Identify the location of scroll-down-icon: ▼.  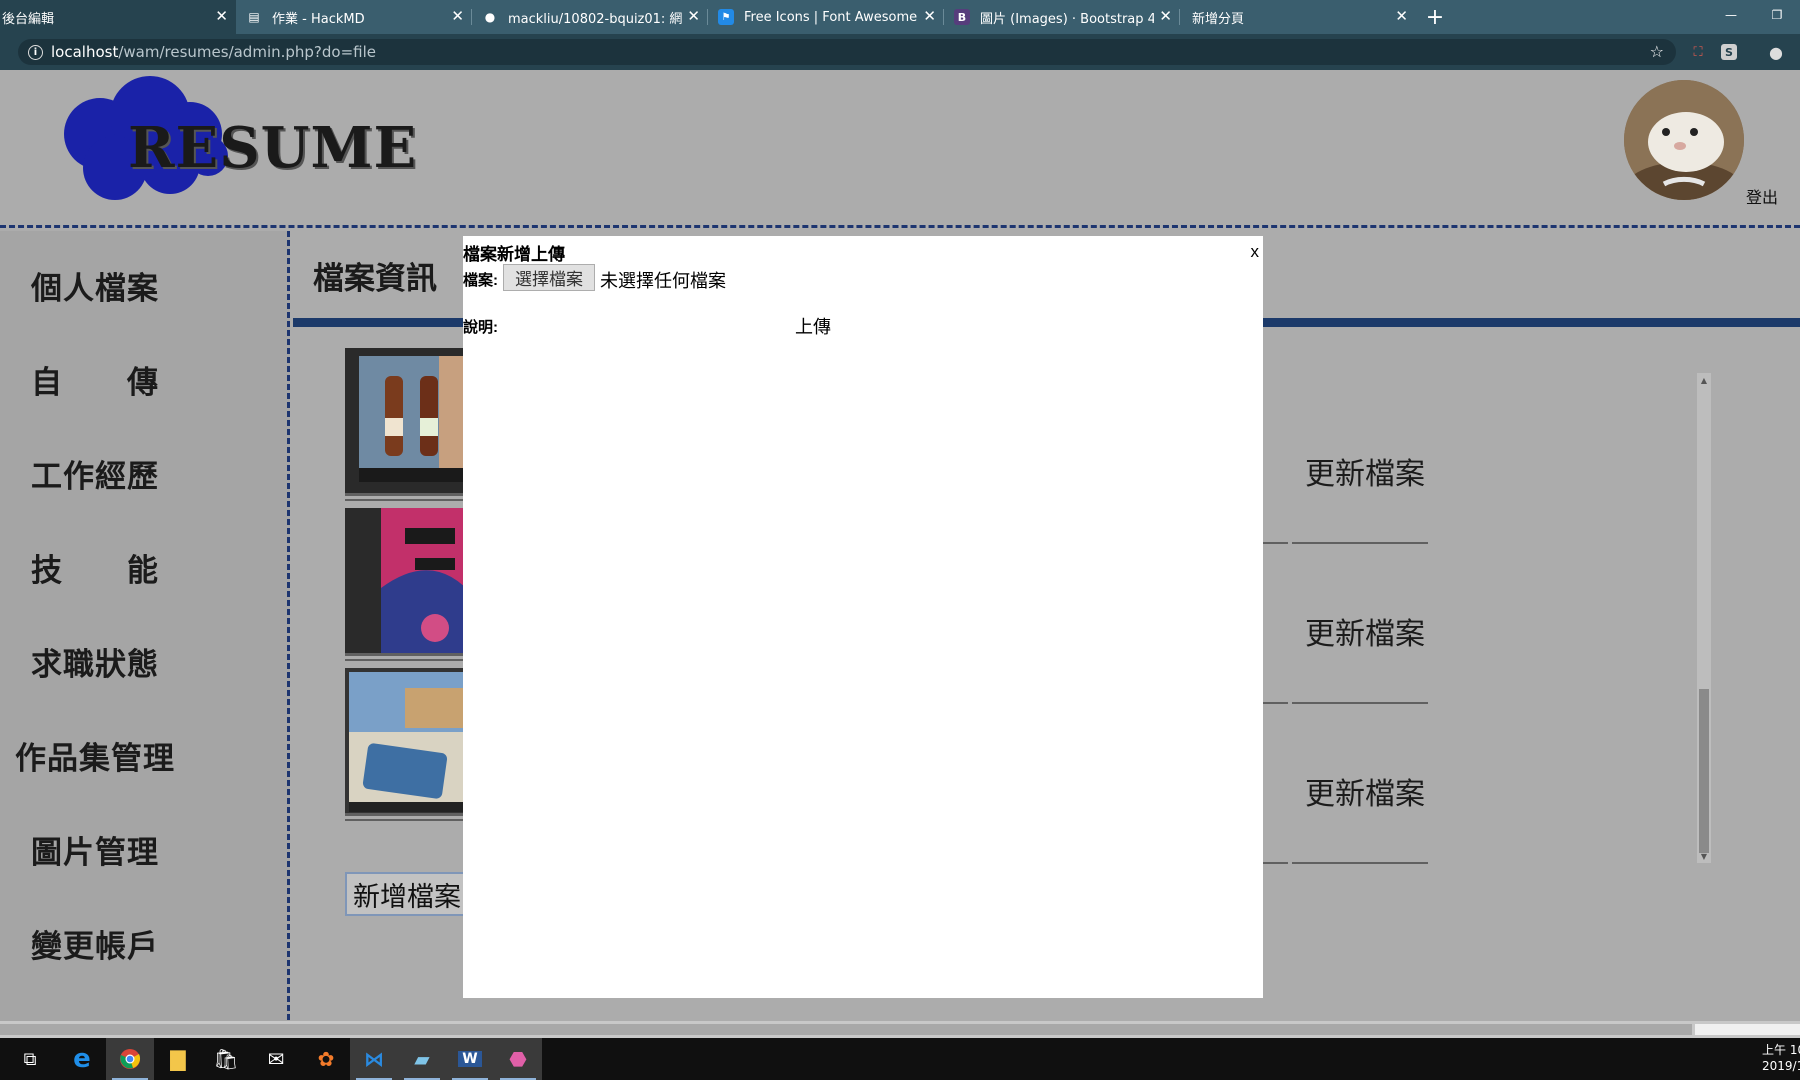
(1704, 856).